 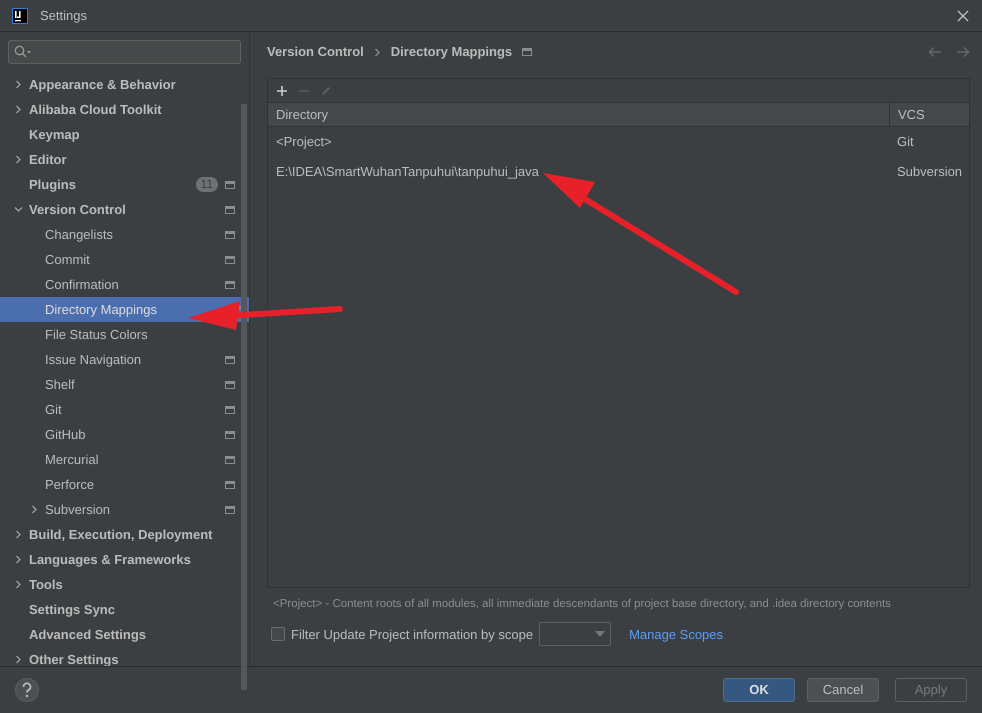 I want to click on tree-item: Languages & Frameworks, so click(x=110, y=560).